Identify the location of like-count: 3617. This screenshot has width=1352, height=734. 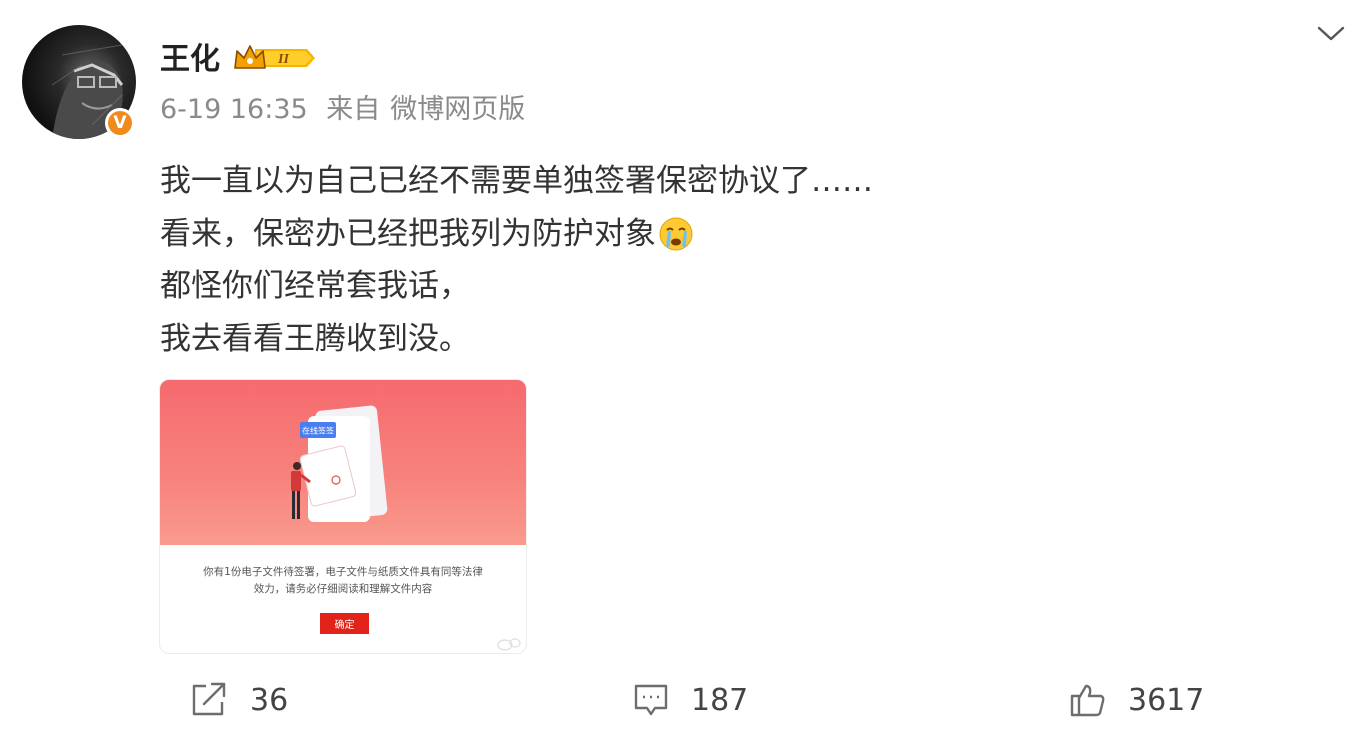
(1166, 700).